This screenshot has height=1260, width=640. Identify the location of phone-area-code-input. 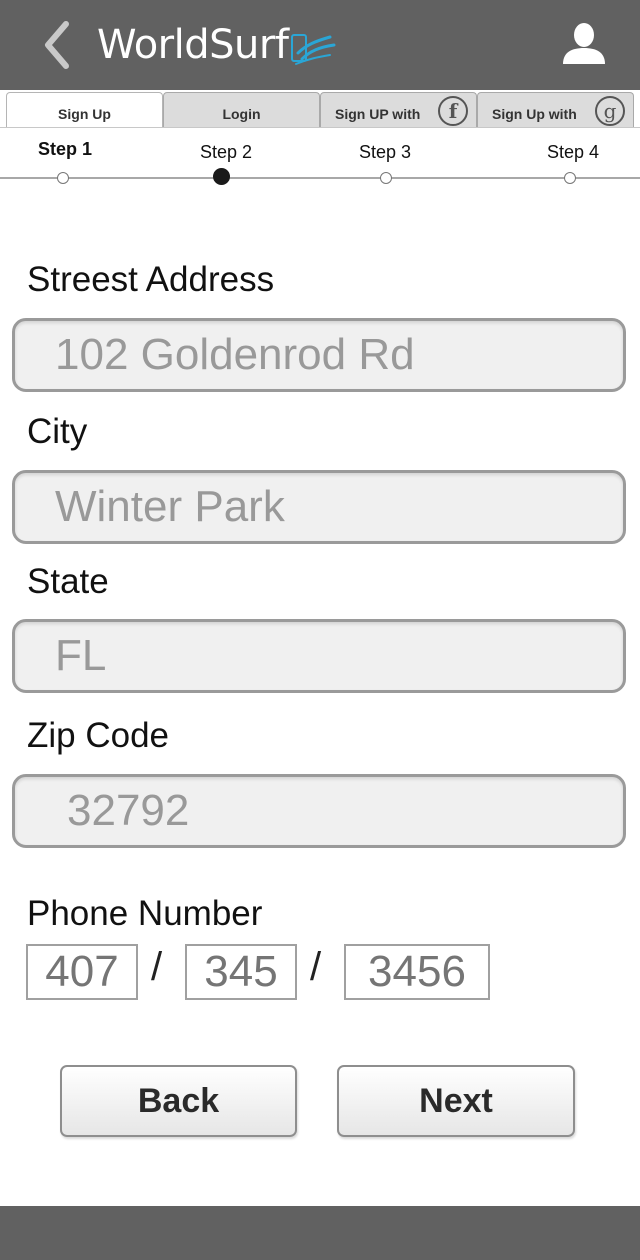
(82, 972).